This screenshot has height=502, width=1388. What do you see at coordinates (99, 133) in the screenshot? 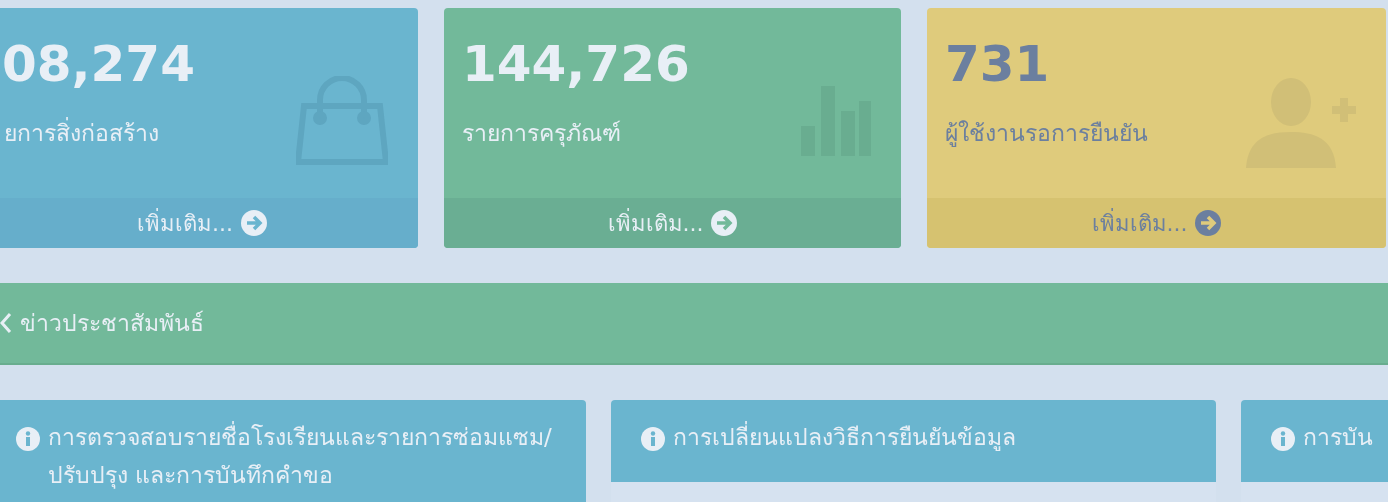
I see `stat-label: ยการสิ่งก่อสร้าง` at bounding box center [99, 133].